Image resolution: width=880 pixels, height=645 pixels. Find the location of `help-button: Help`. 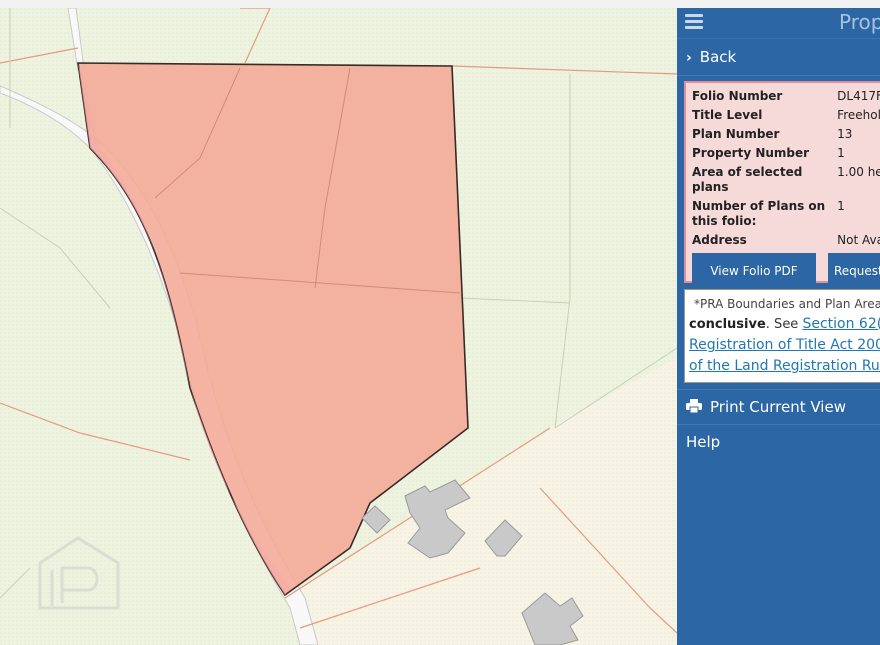

help-button: Help is located at coordinates (778, 442).